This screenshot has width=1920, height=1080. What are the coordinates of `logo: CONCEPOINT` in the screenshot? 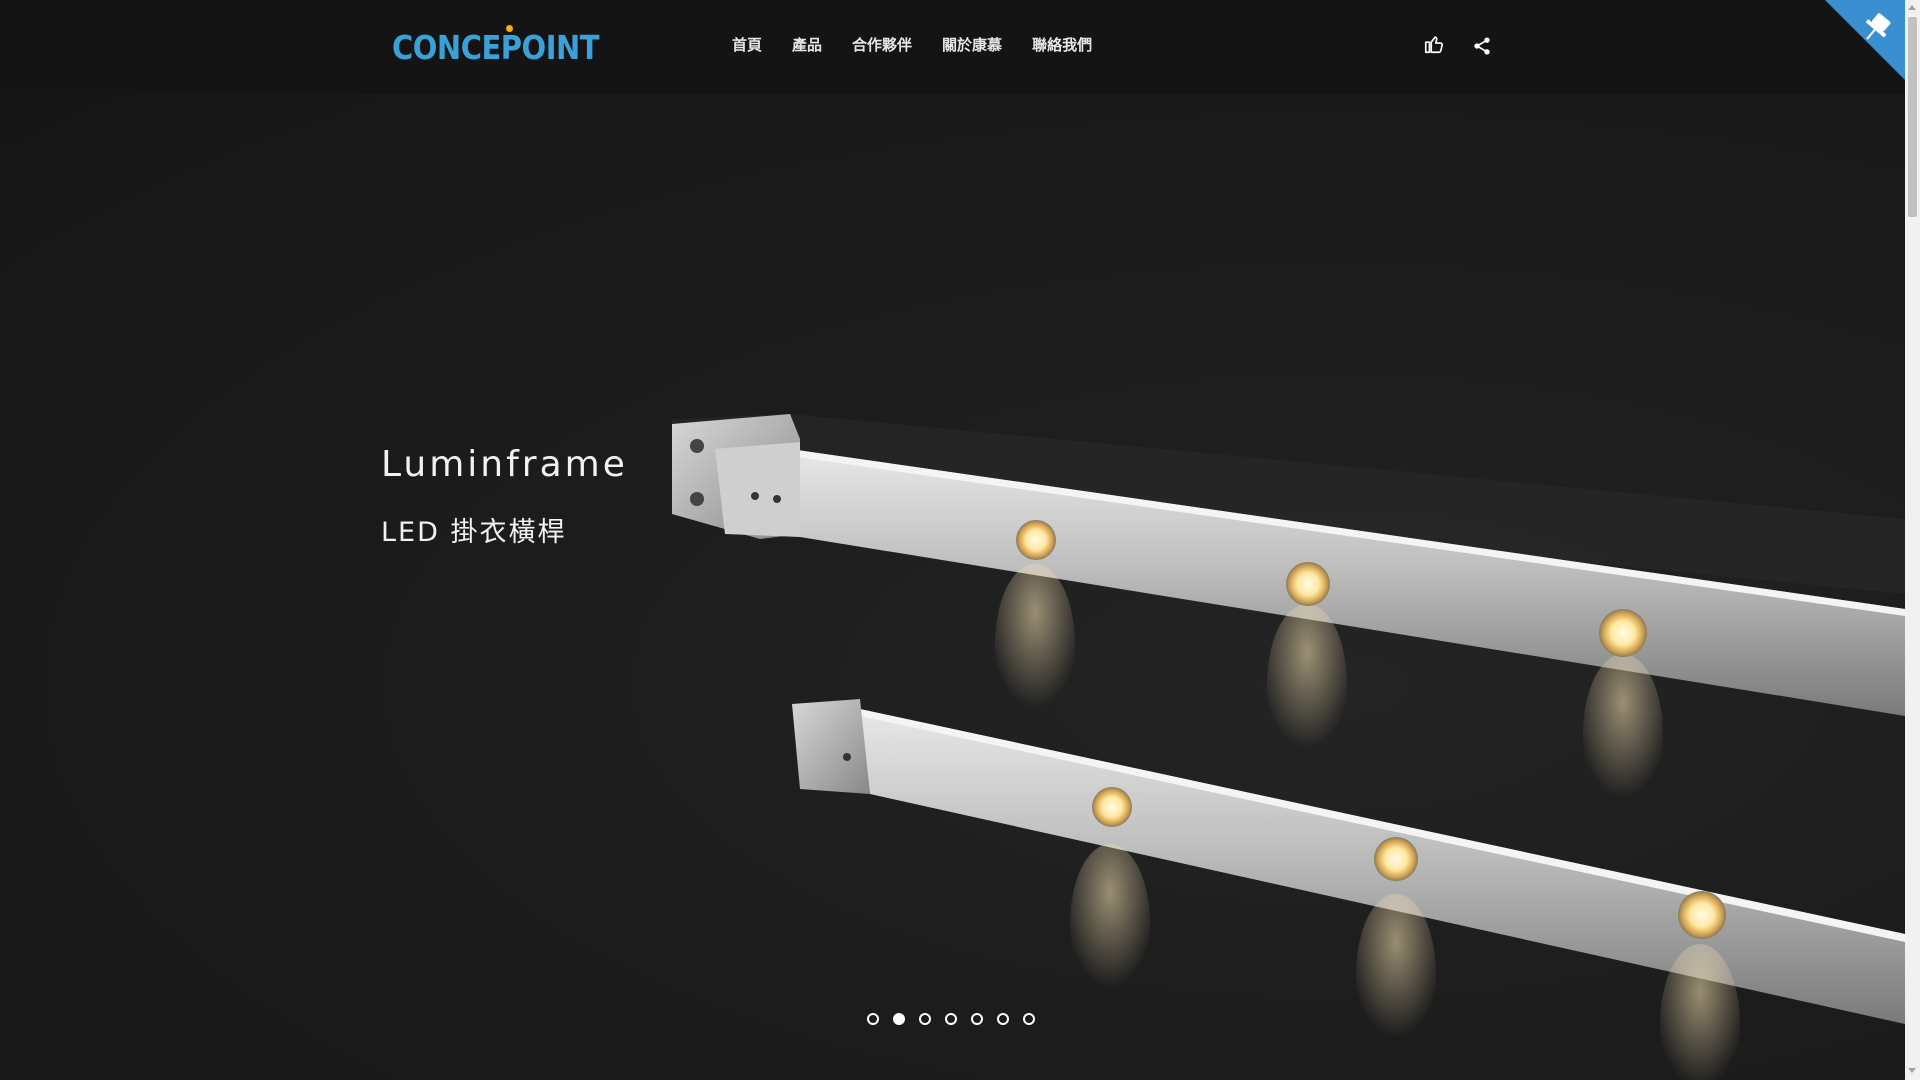 It's located at (496, 47).